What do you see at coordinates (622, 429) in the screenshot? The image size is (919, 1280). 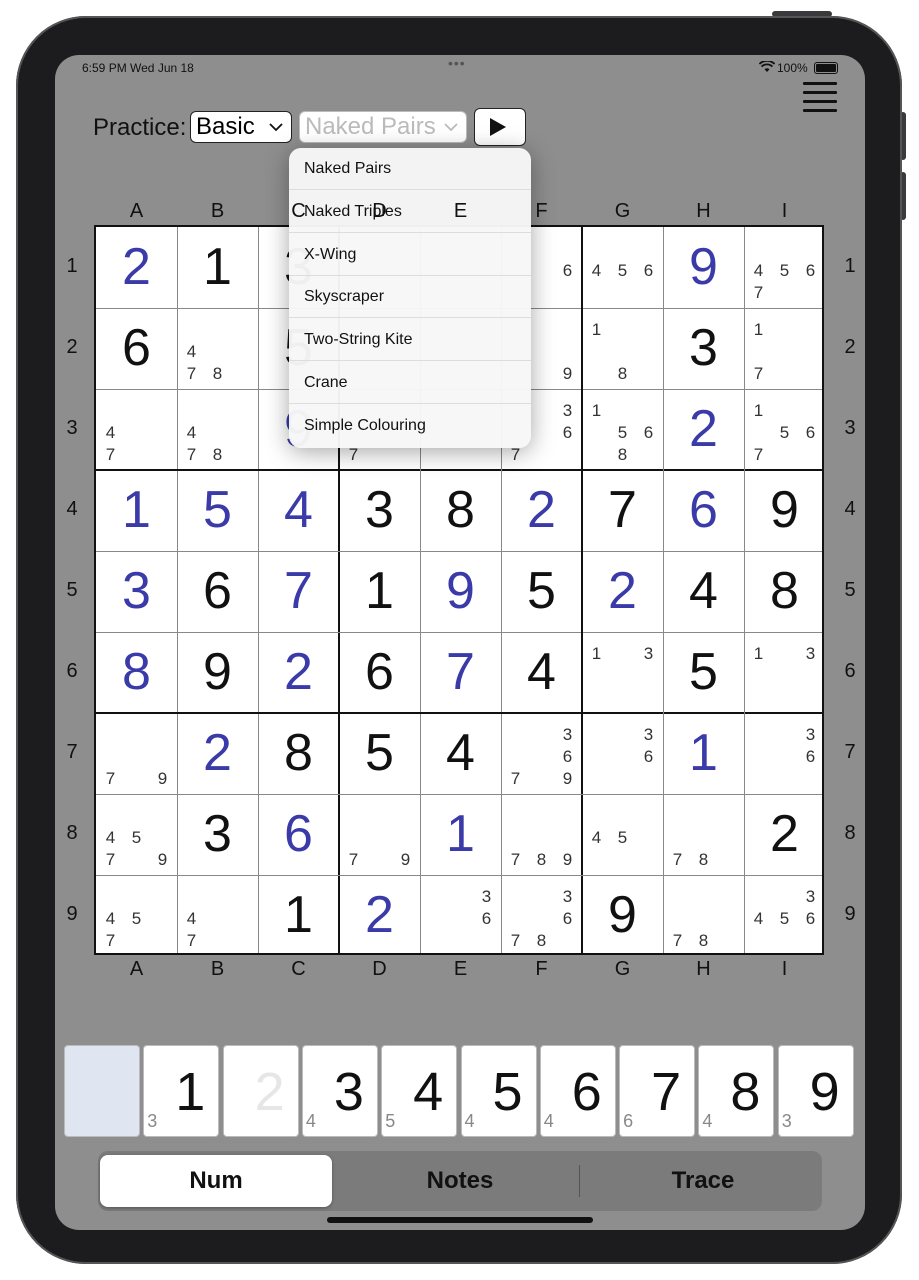 I see `sudoku-cell: 1568` at bounding box center [622, 429].